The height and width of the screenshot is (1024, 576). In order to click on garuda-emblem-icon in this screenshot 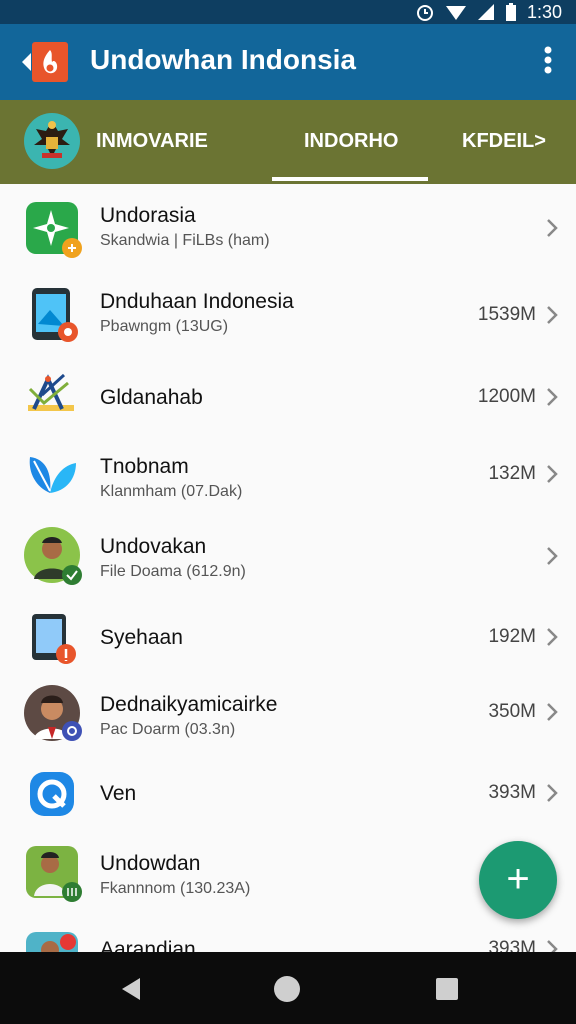, I will do `click(52, 141)`.